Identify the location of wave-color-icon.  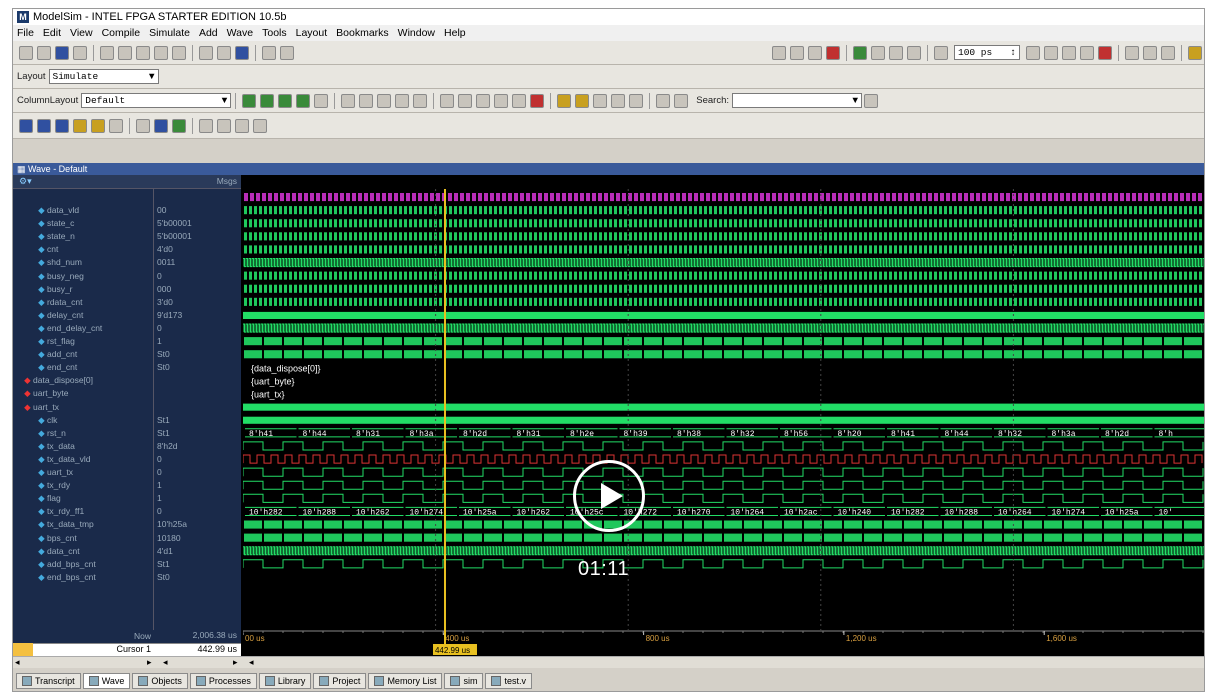
(161, 125).